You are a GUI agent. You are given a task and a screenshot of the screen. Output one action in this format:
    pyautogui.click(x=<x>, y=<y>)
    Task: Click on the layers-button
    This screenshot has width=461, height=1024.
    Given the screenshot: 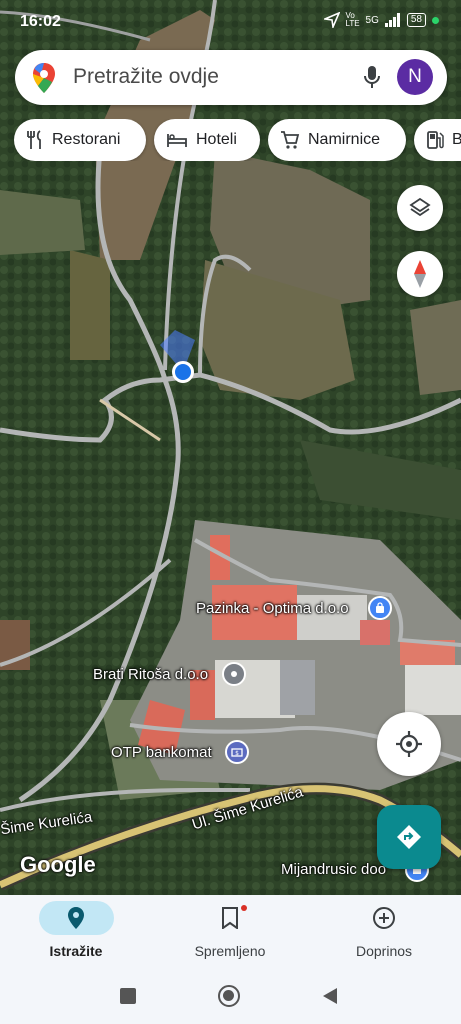 What is the action you would take?
    pyautogui.click(x=420, y=208)
    